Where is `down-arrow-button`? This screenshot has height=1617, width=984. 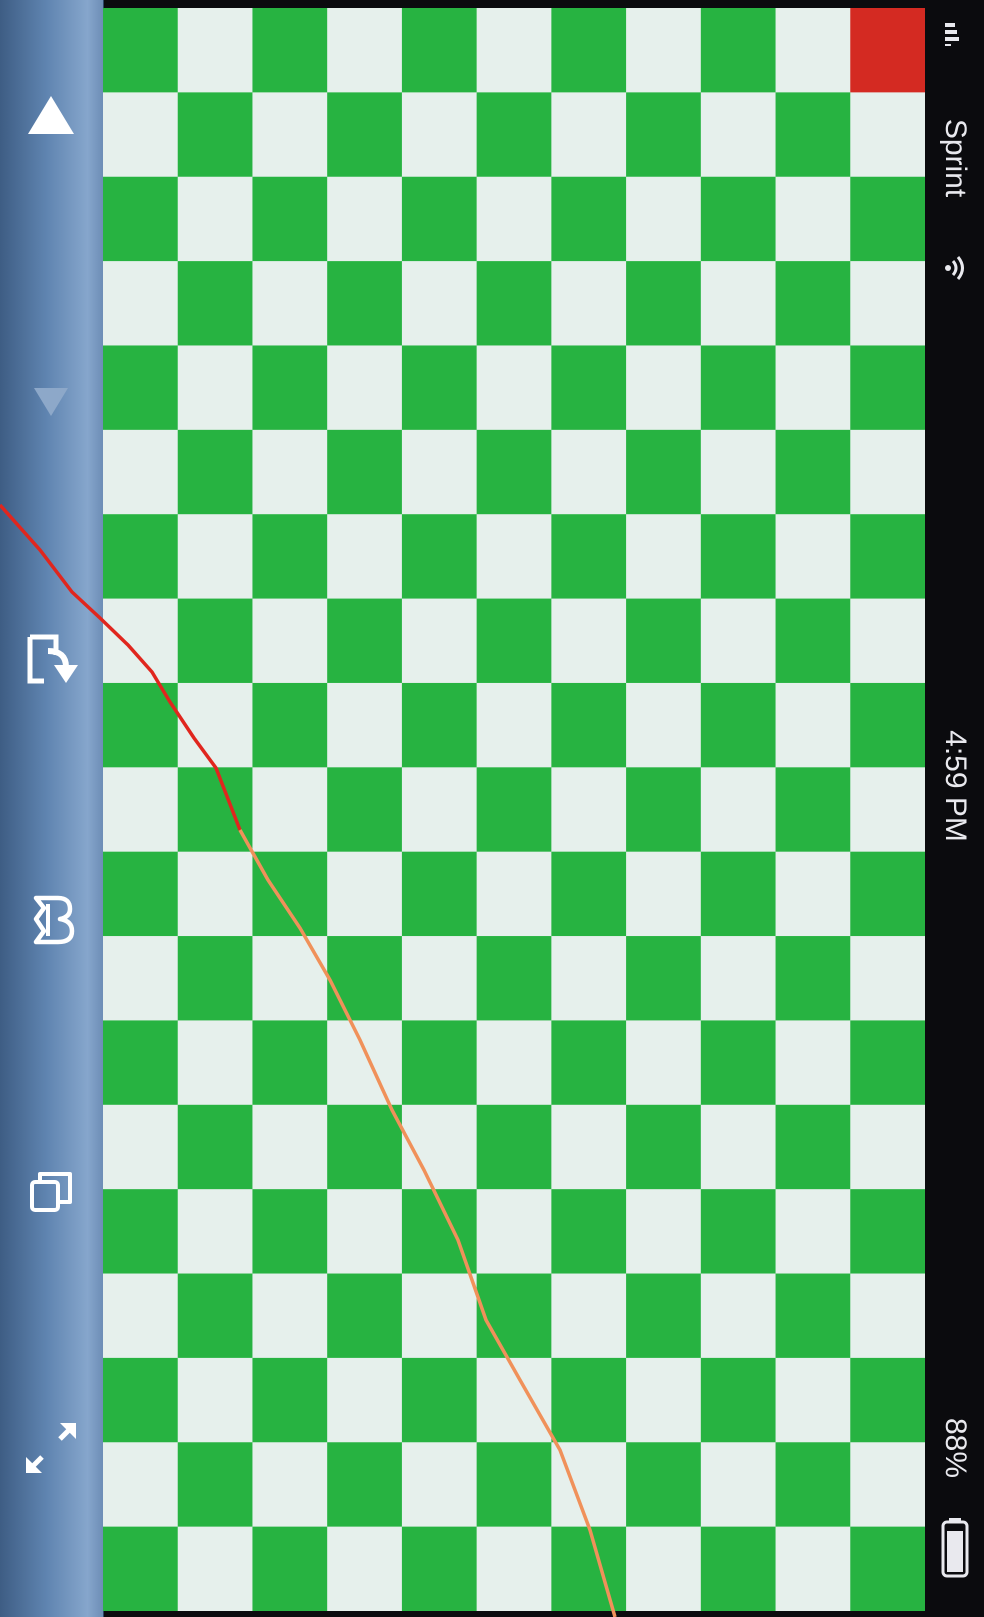
down-arrow-button is located at coordinates (51, 395).